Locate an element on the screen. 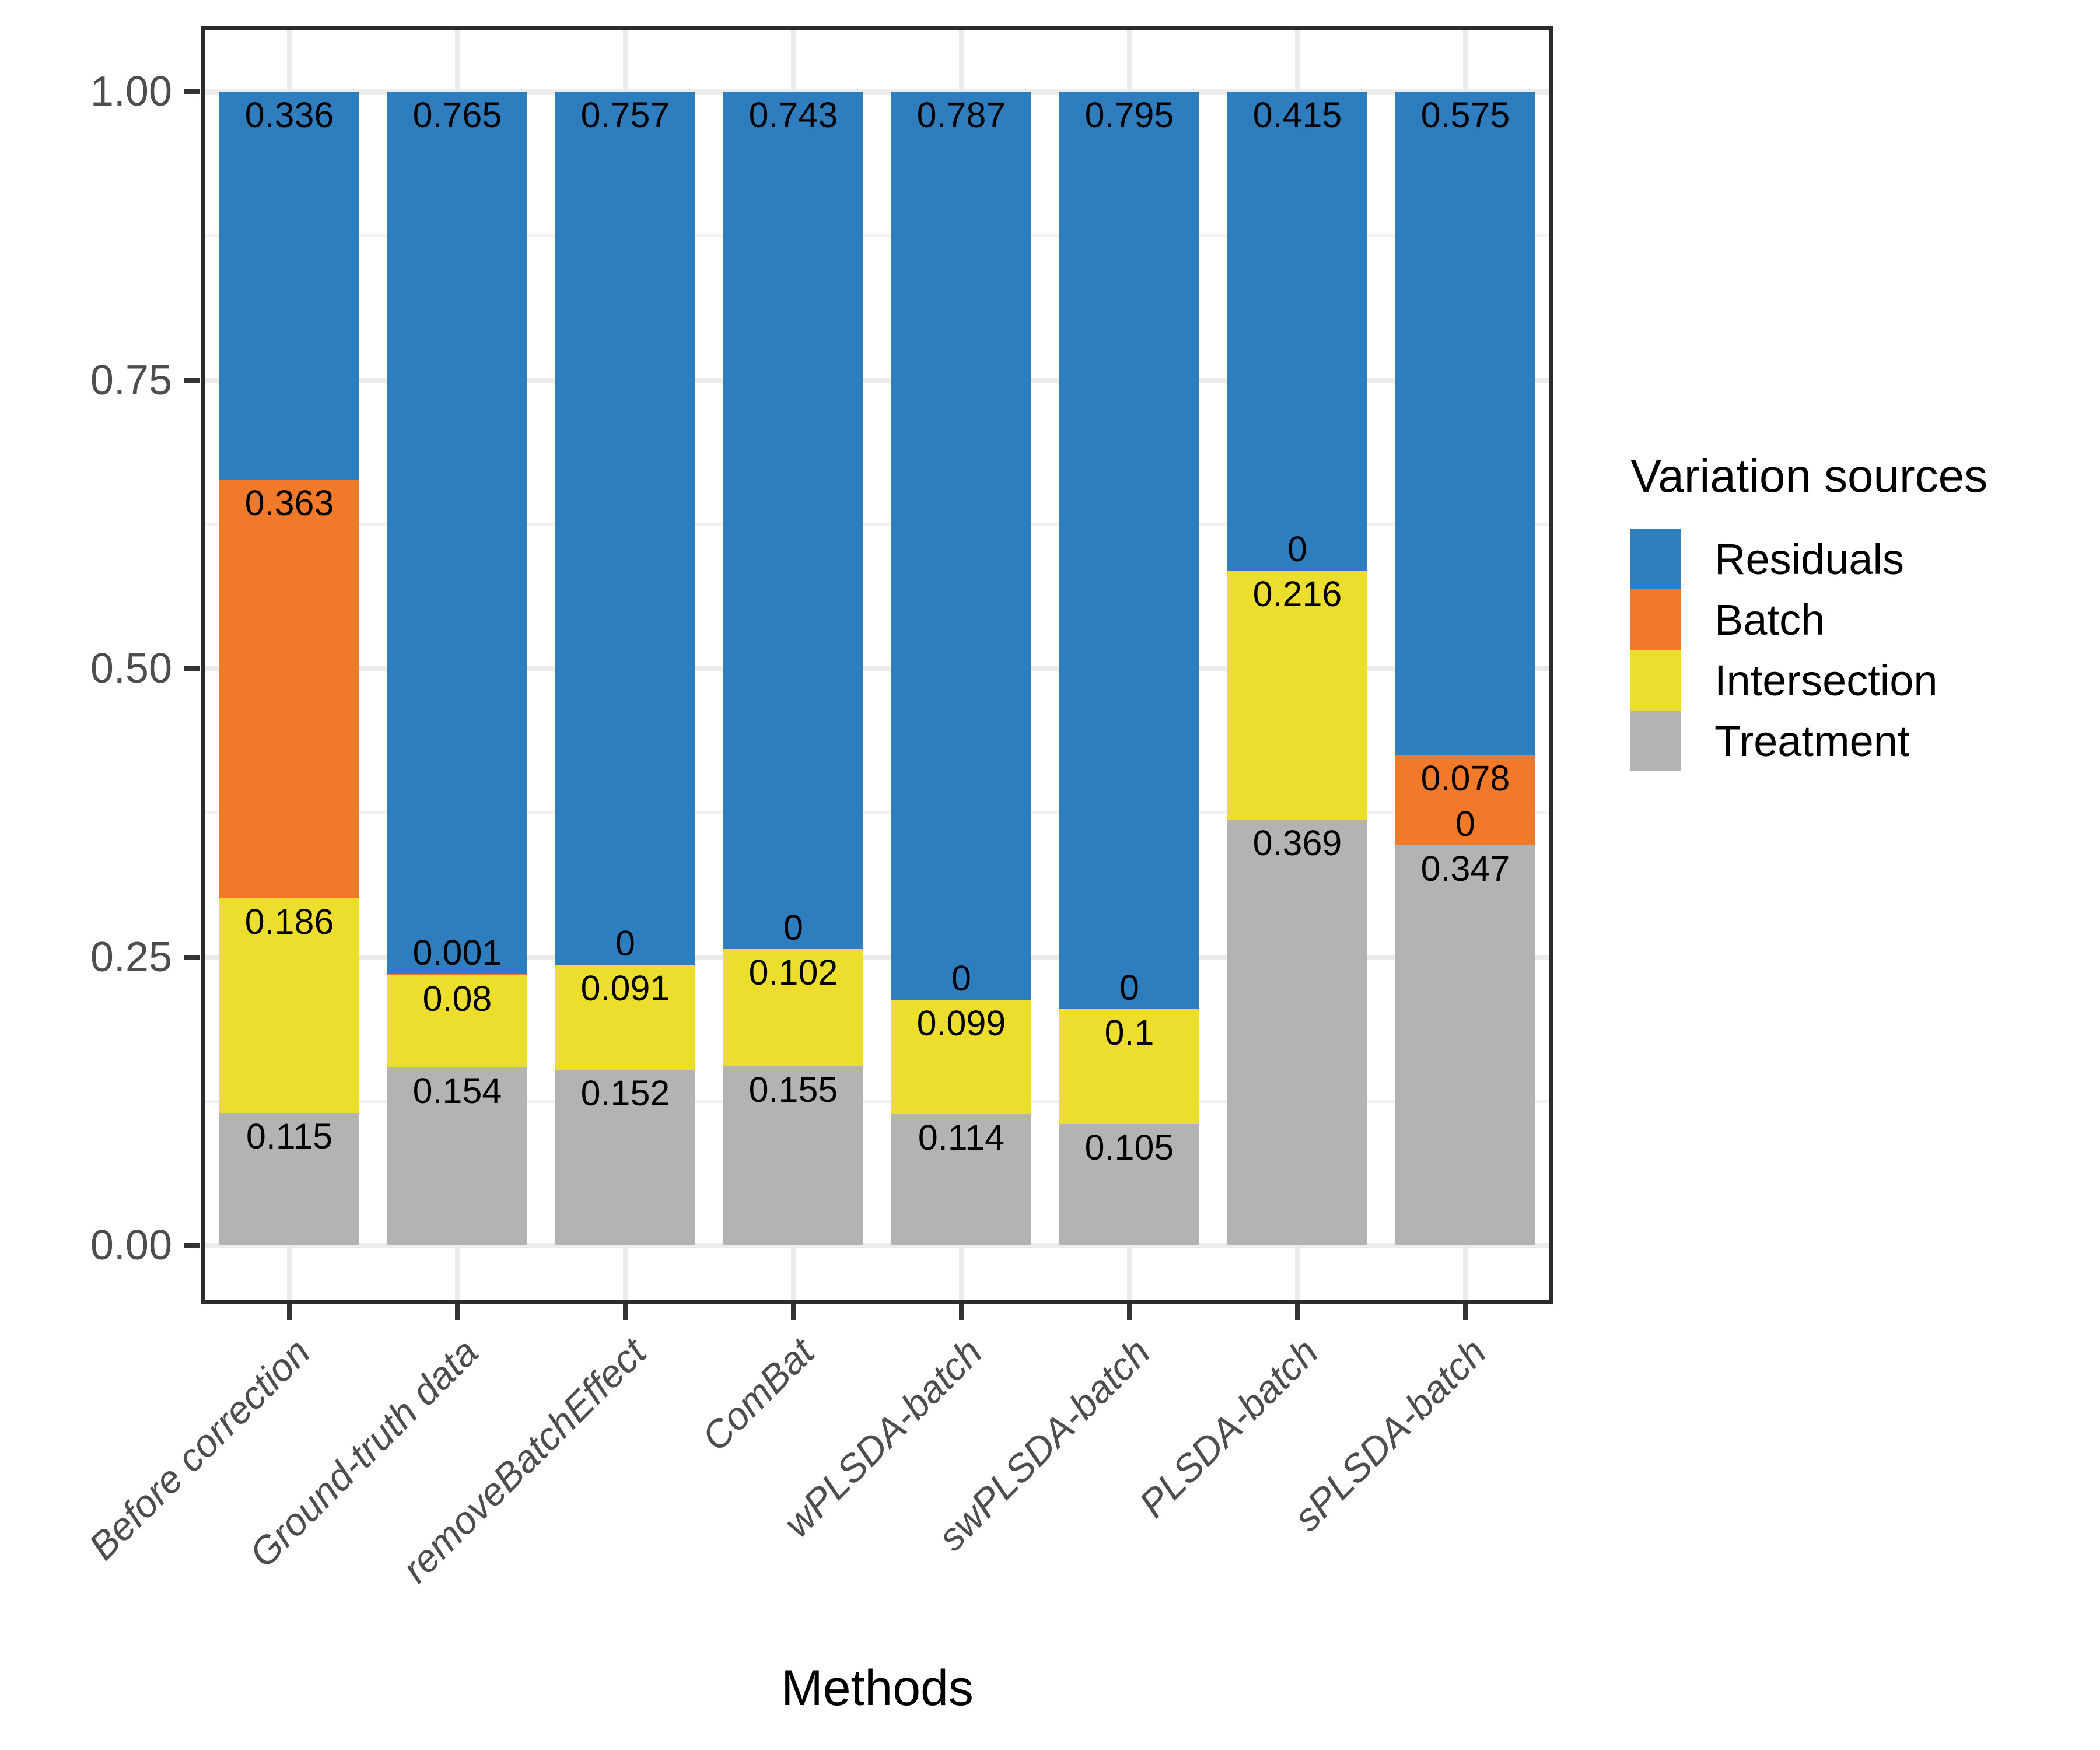 The image size is (2100, 1750). bar-value-label: 0.415 is located at coordinates (1297, 115).